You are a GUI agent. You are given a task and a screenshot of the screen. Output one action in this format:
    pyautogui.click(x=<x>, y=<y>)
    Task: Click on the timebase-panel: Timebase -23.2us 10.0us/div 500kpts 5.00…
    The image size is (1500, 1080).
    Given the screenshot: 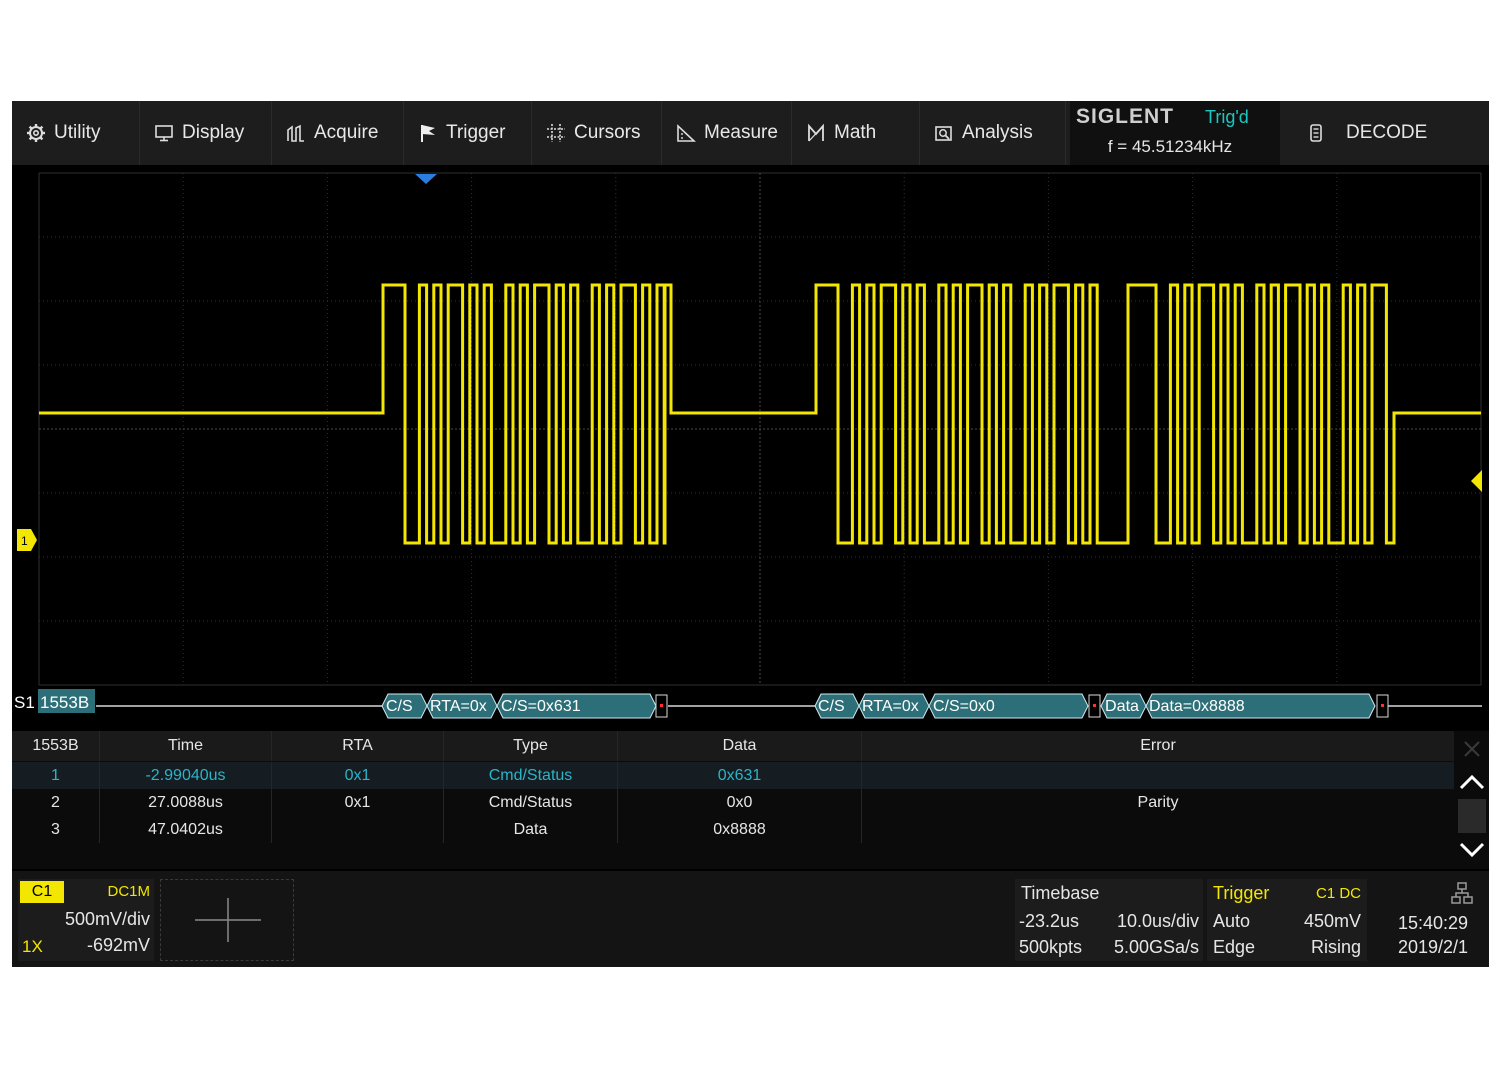 What is the action you would take?
    pyautogui.click(x=1109, y=920)
    